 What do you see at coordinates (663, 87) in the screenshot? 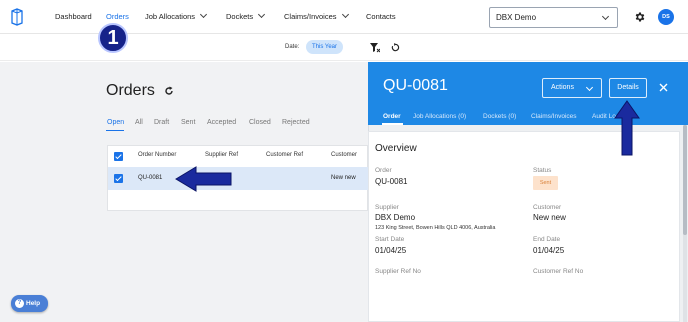
I see `close-icon` at bounding box center [663, 87].